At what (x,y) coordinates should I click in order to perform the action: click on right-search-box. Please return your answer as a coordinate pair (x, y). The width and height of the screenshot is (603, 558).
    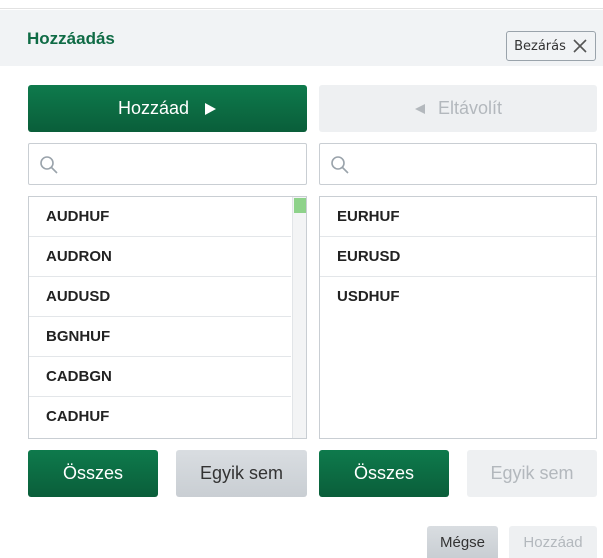
    Looking at the image, I should click on (458, 164).